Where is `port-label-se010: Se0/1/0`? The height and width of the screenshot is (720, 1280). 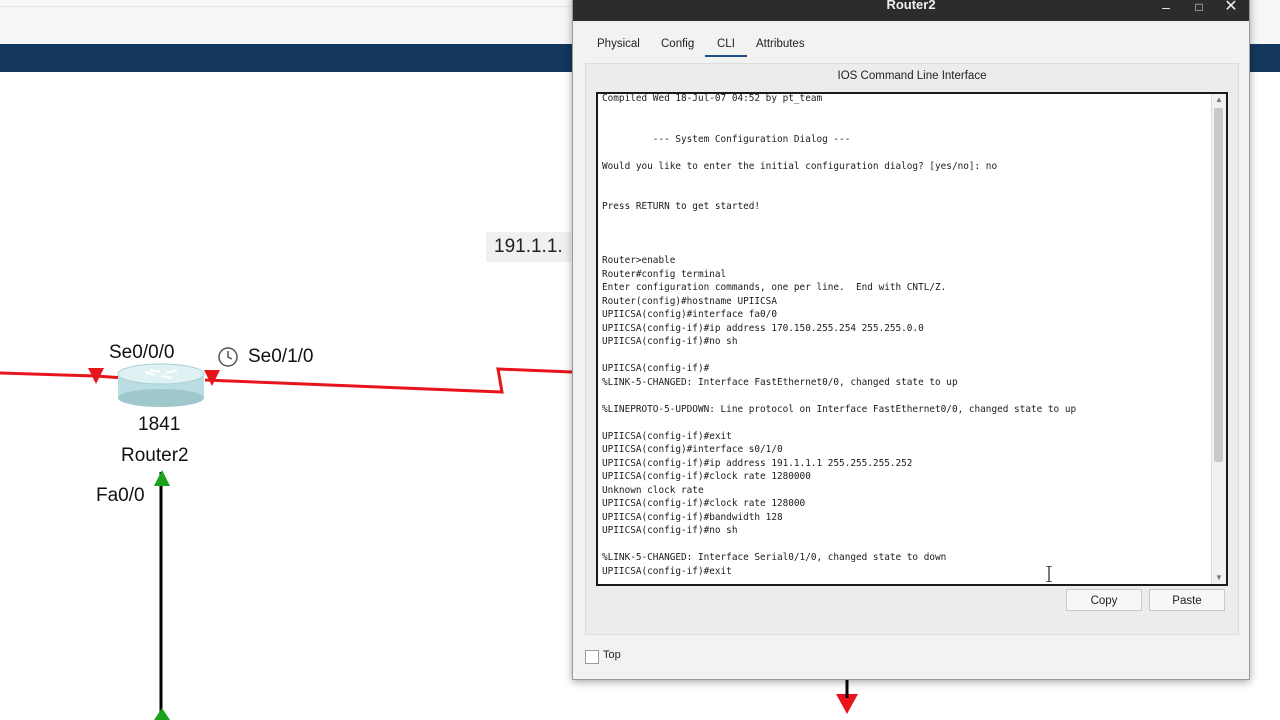 port-label-se010: Se0/1/0 is located at coordinates (281, 356).